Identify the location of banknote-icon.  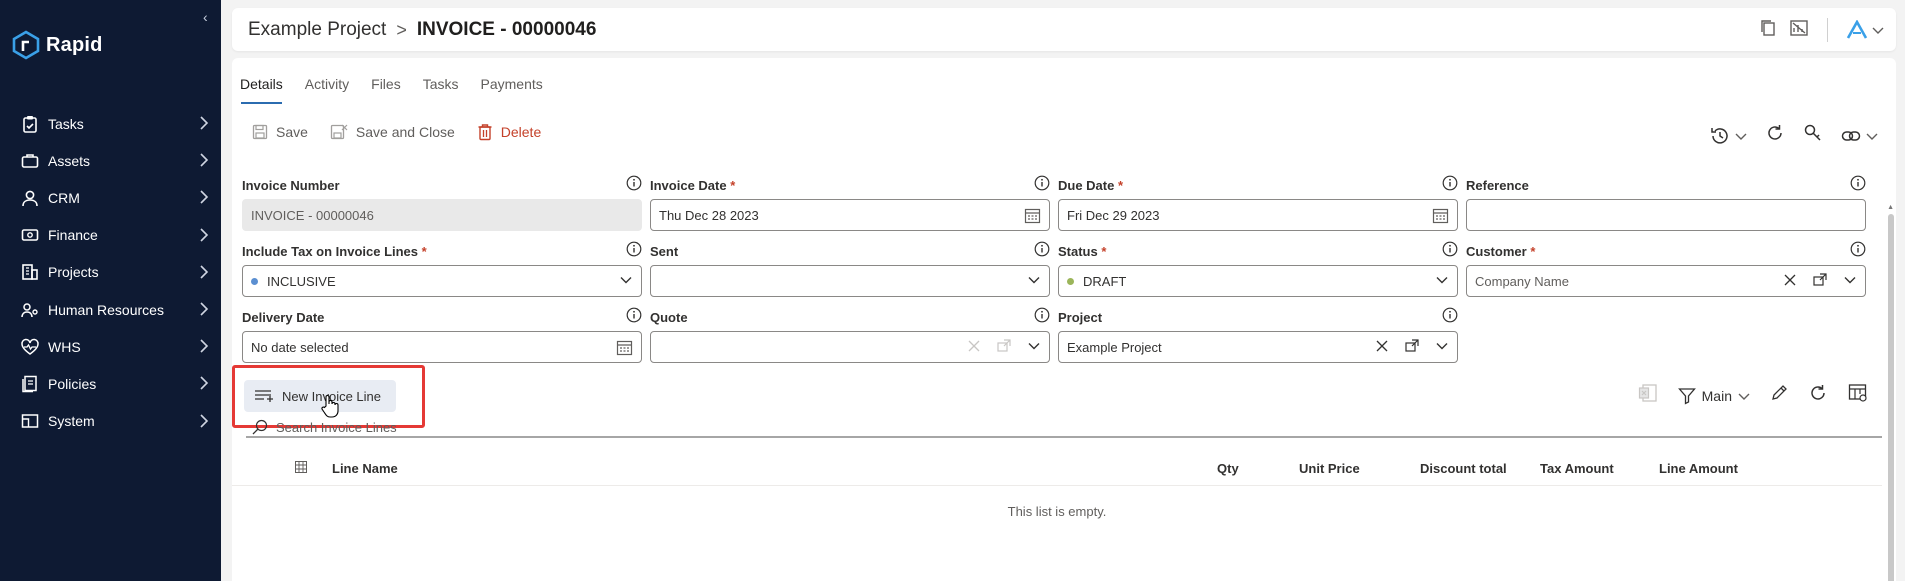
(30, 235).